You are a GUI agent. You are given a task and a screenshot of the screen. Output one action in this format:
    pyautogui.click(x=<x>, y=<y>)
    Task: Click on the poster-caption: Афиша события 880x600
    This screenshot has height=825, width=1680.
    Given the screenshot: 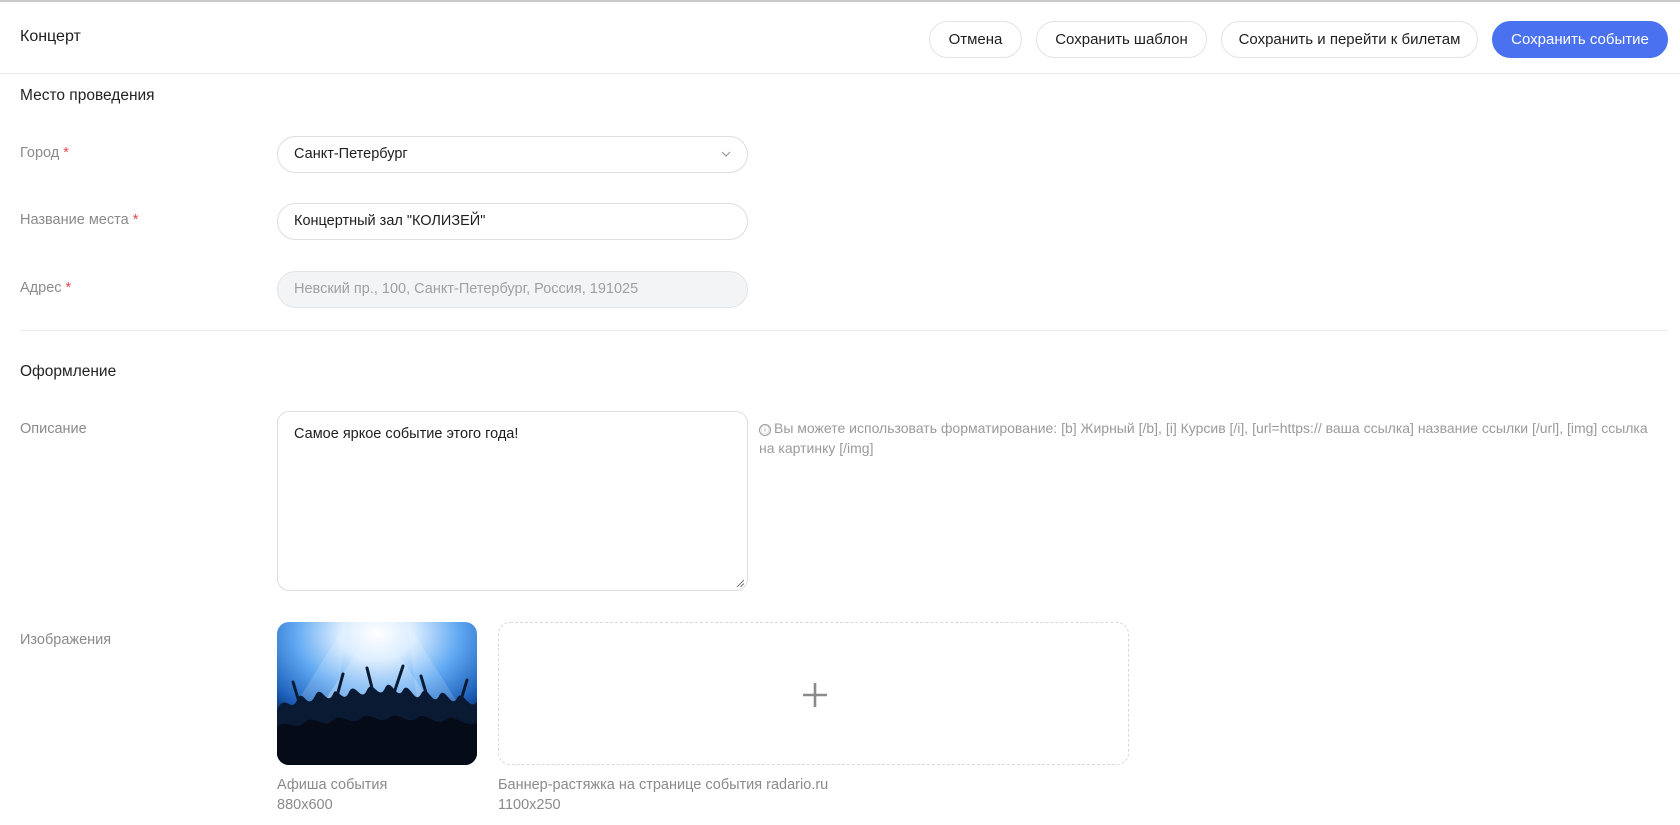 What is the action you would take?
    pyautogui.click(x=332, y=795)
    